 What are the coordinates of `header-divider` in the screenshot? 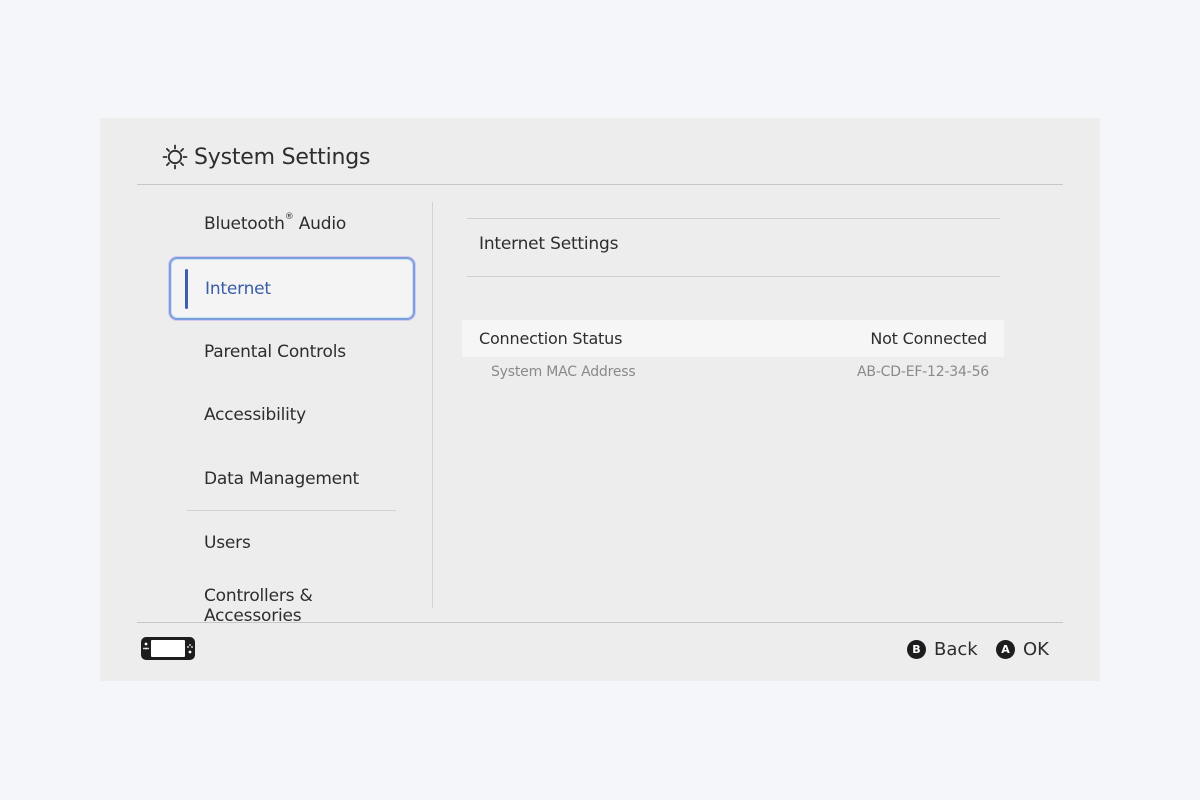 It's located at (600, 184).